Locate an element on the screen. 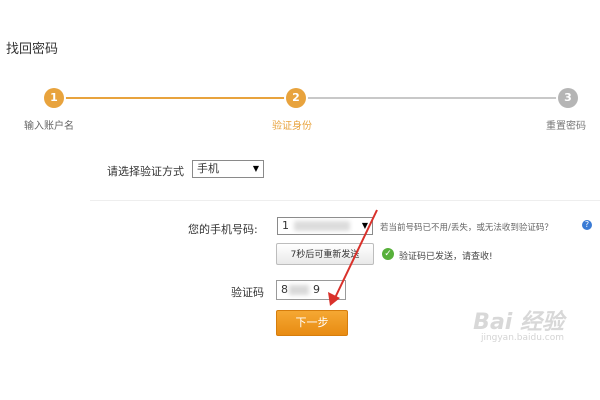  watermark-logo: Bai 经验 is located at coordinates (518, 322).